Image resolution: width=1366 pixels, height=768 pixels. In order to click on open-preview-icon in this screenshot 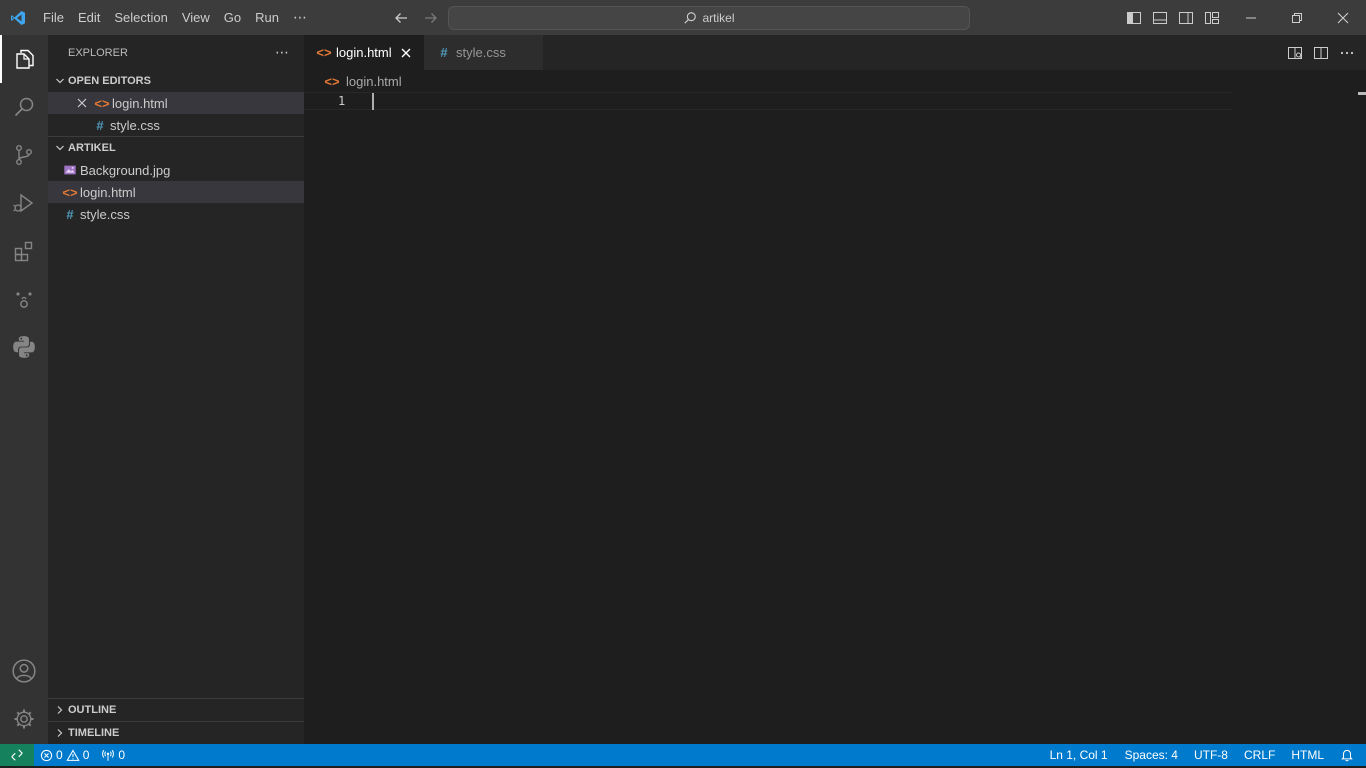, I will do `click(1295, 53)`.